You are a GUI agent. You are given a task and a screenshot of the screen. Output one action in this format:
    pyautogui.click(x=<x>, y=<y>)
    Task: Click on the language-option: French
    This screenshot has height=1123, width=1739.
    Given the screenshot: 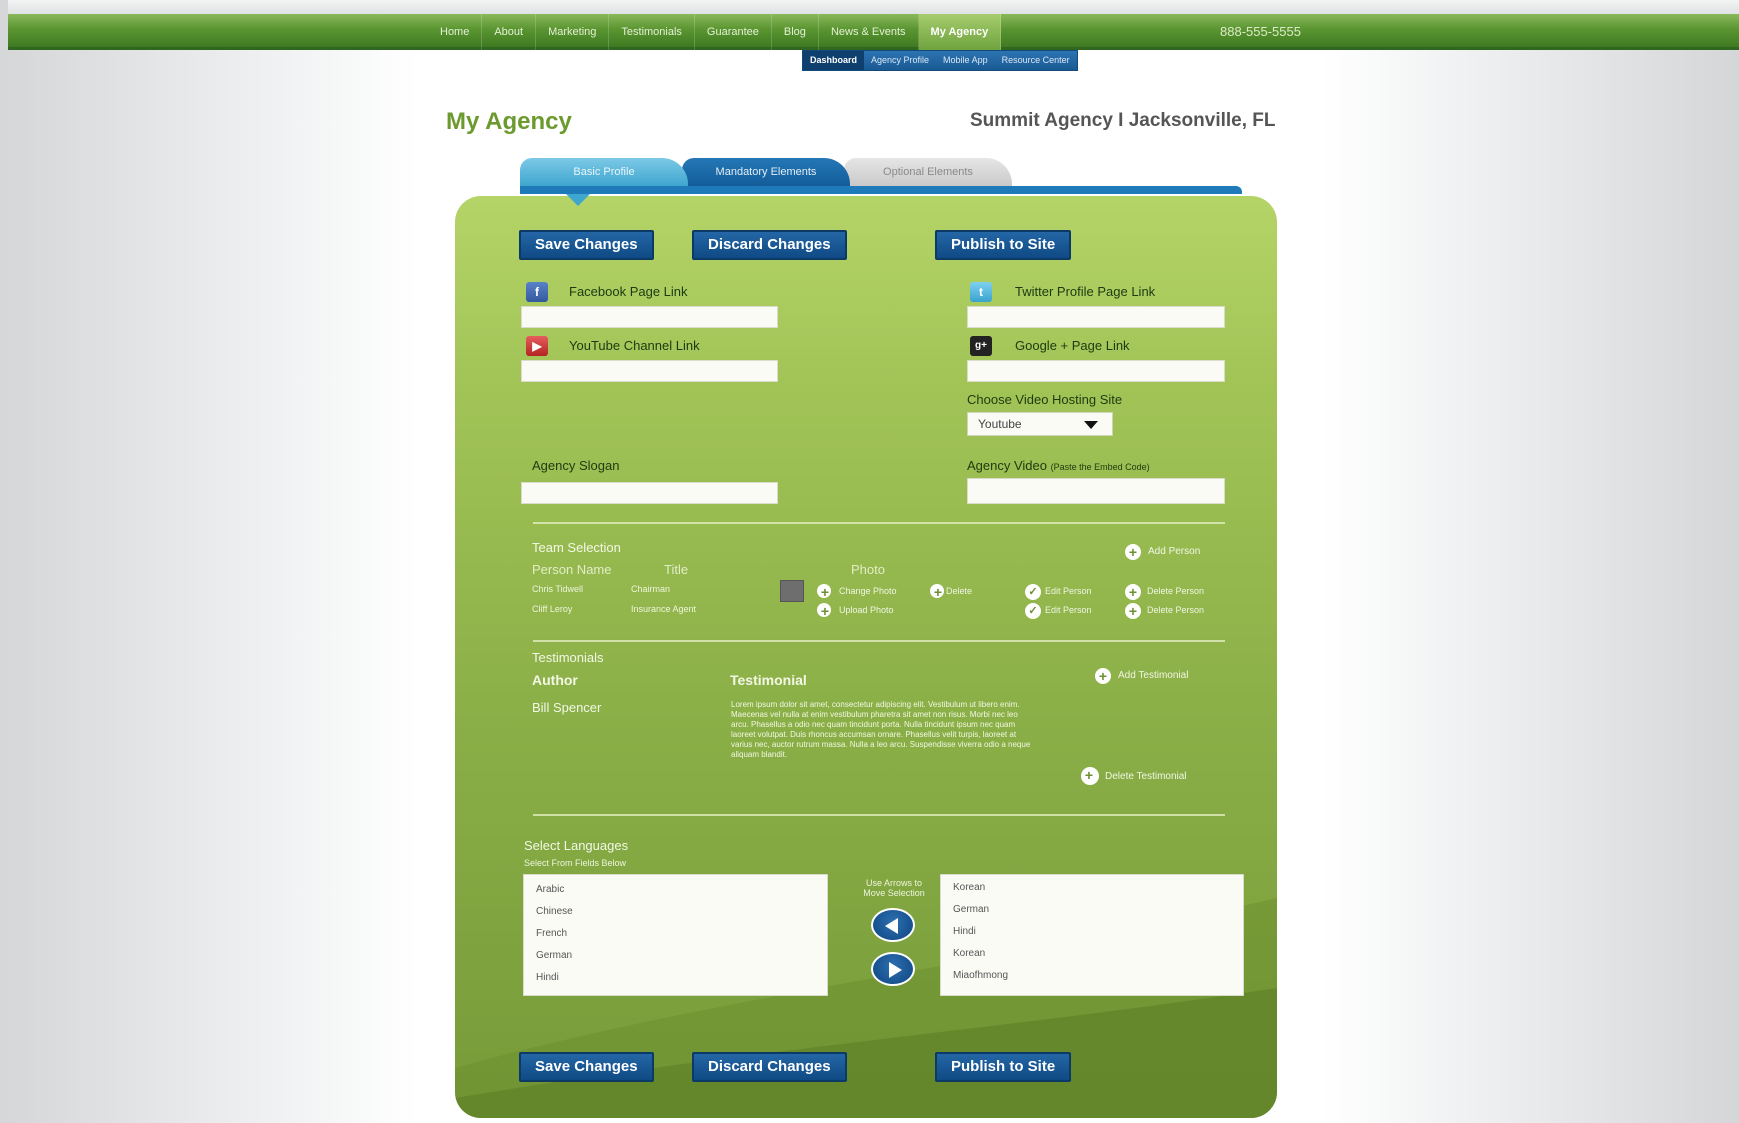 What is the action you would take?
    pyautogui.click(x=675, y=934)
    